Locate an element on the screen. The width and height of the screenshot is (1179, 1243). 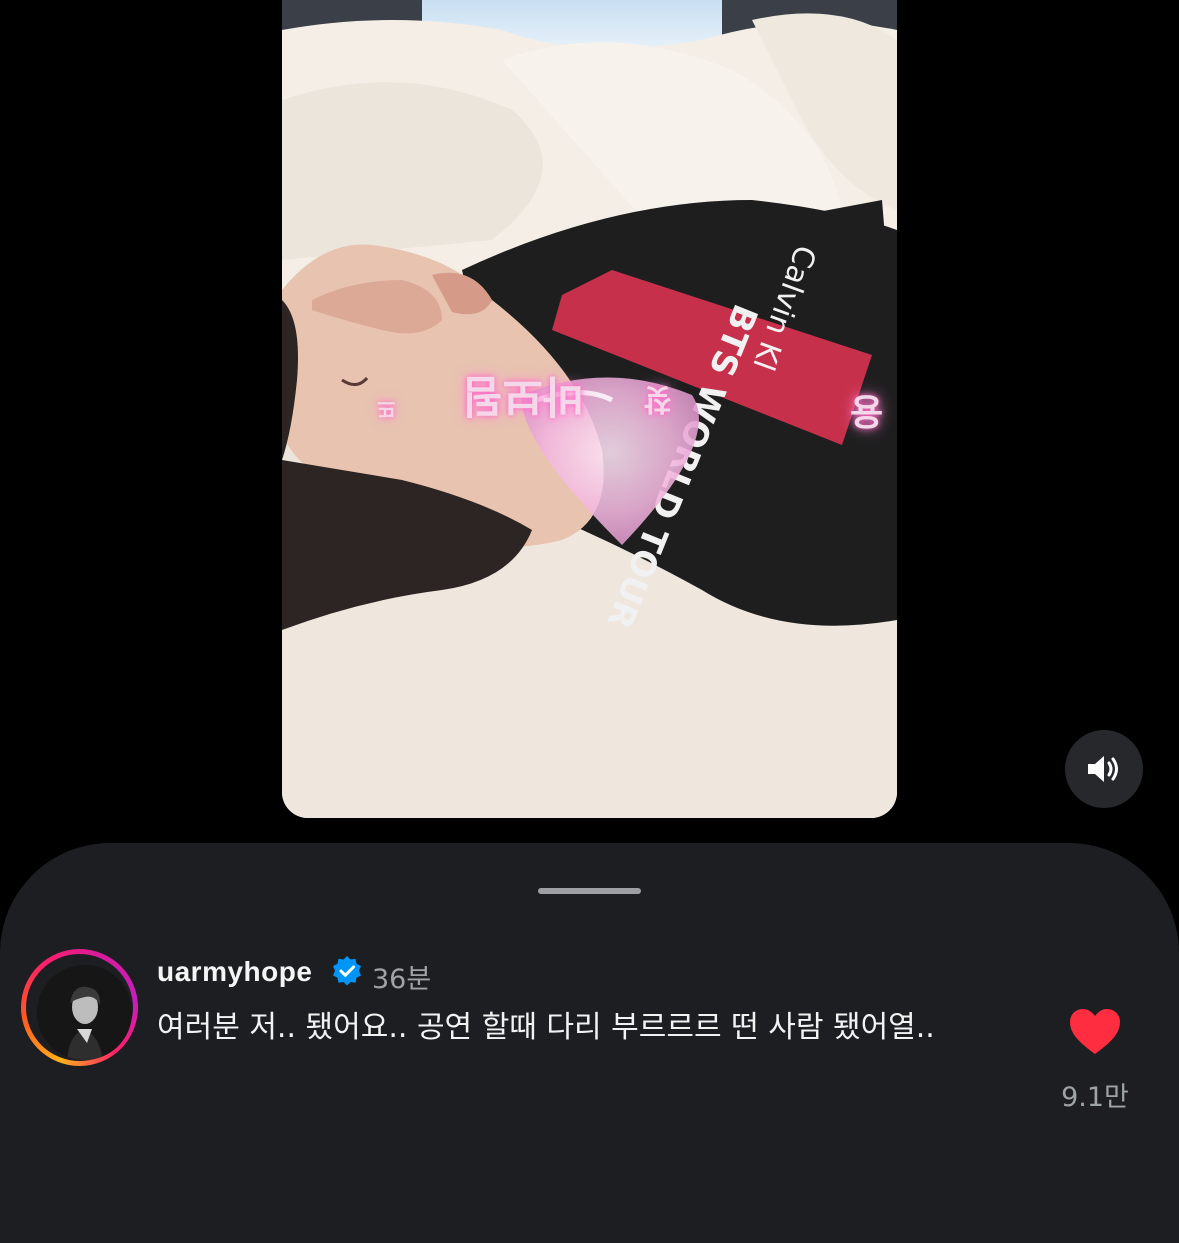
comment-timestamp: 36분 is located at coordinates (402, 979).